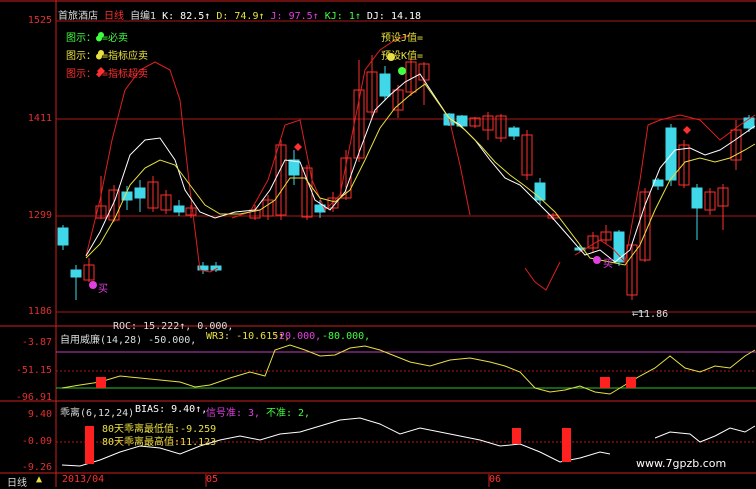  I want to click on wr-title: 自用威廉(14,28) -50.000,, so click(128, 340).